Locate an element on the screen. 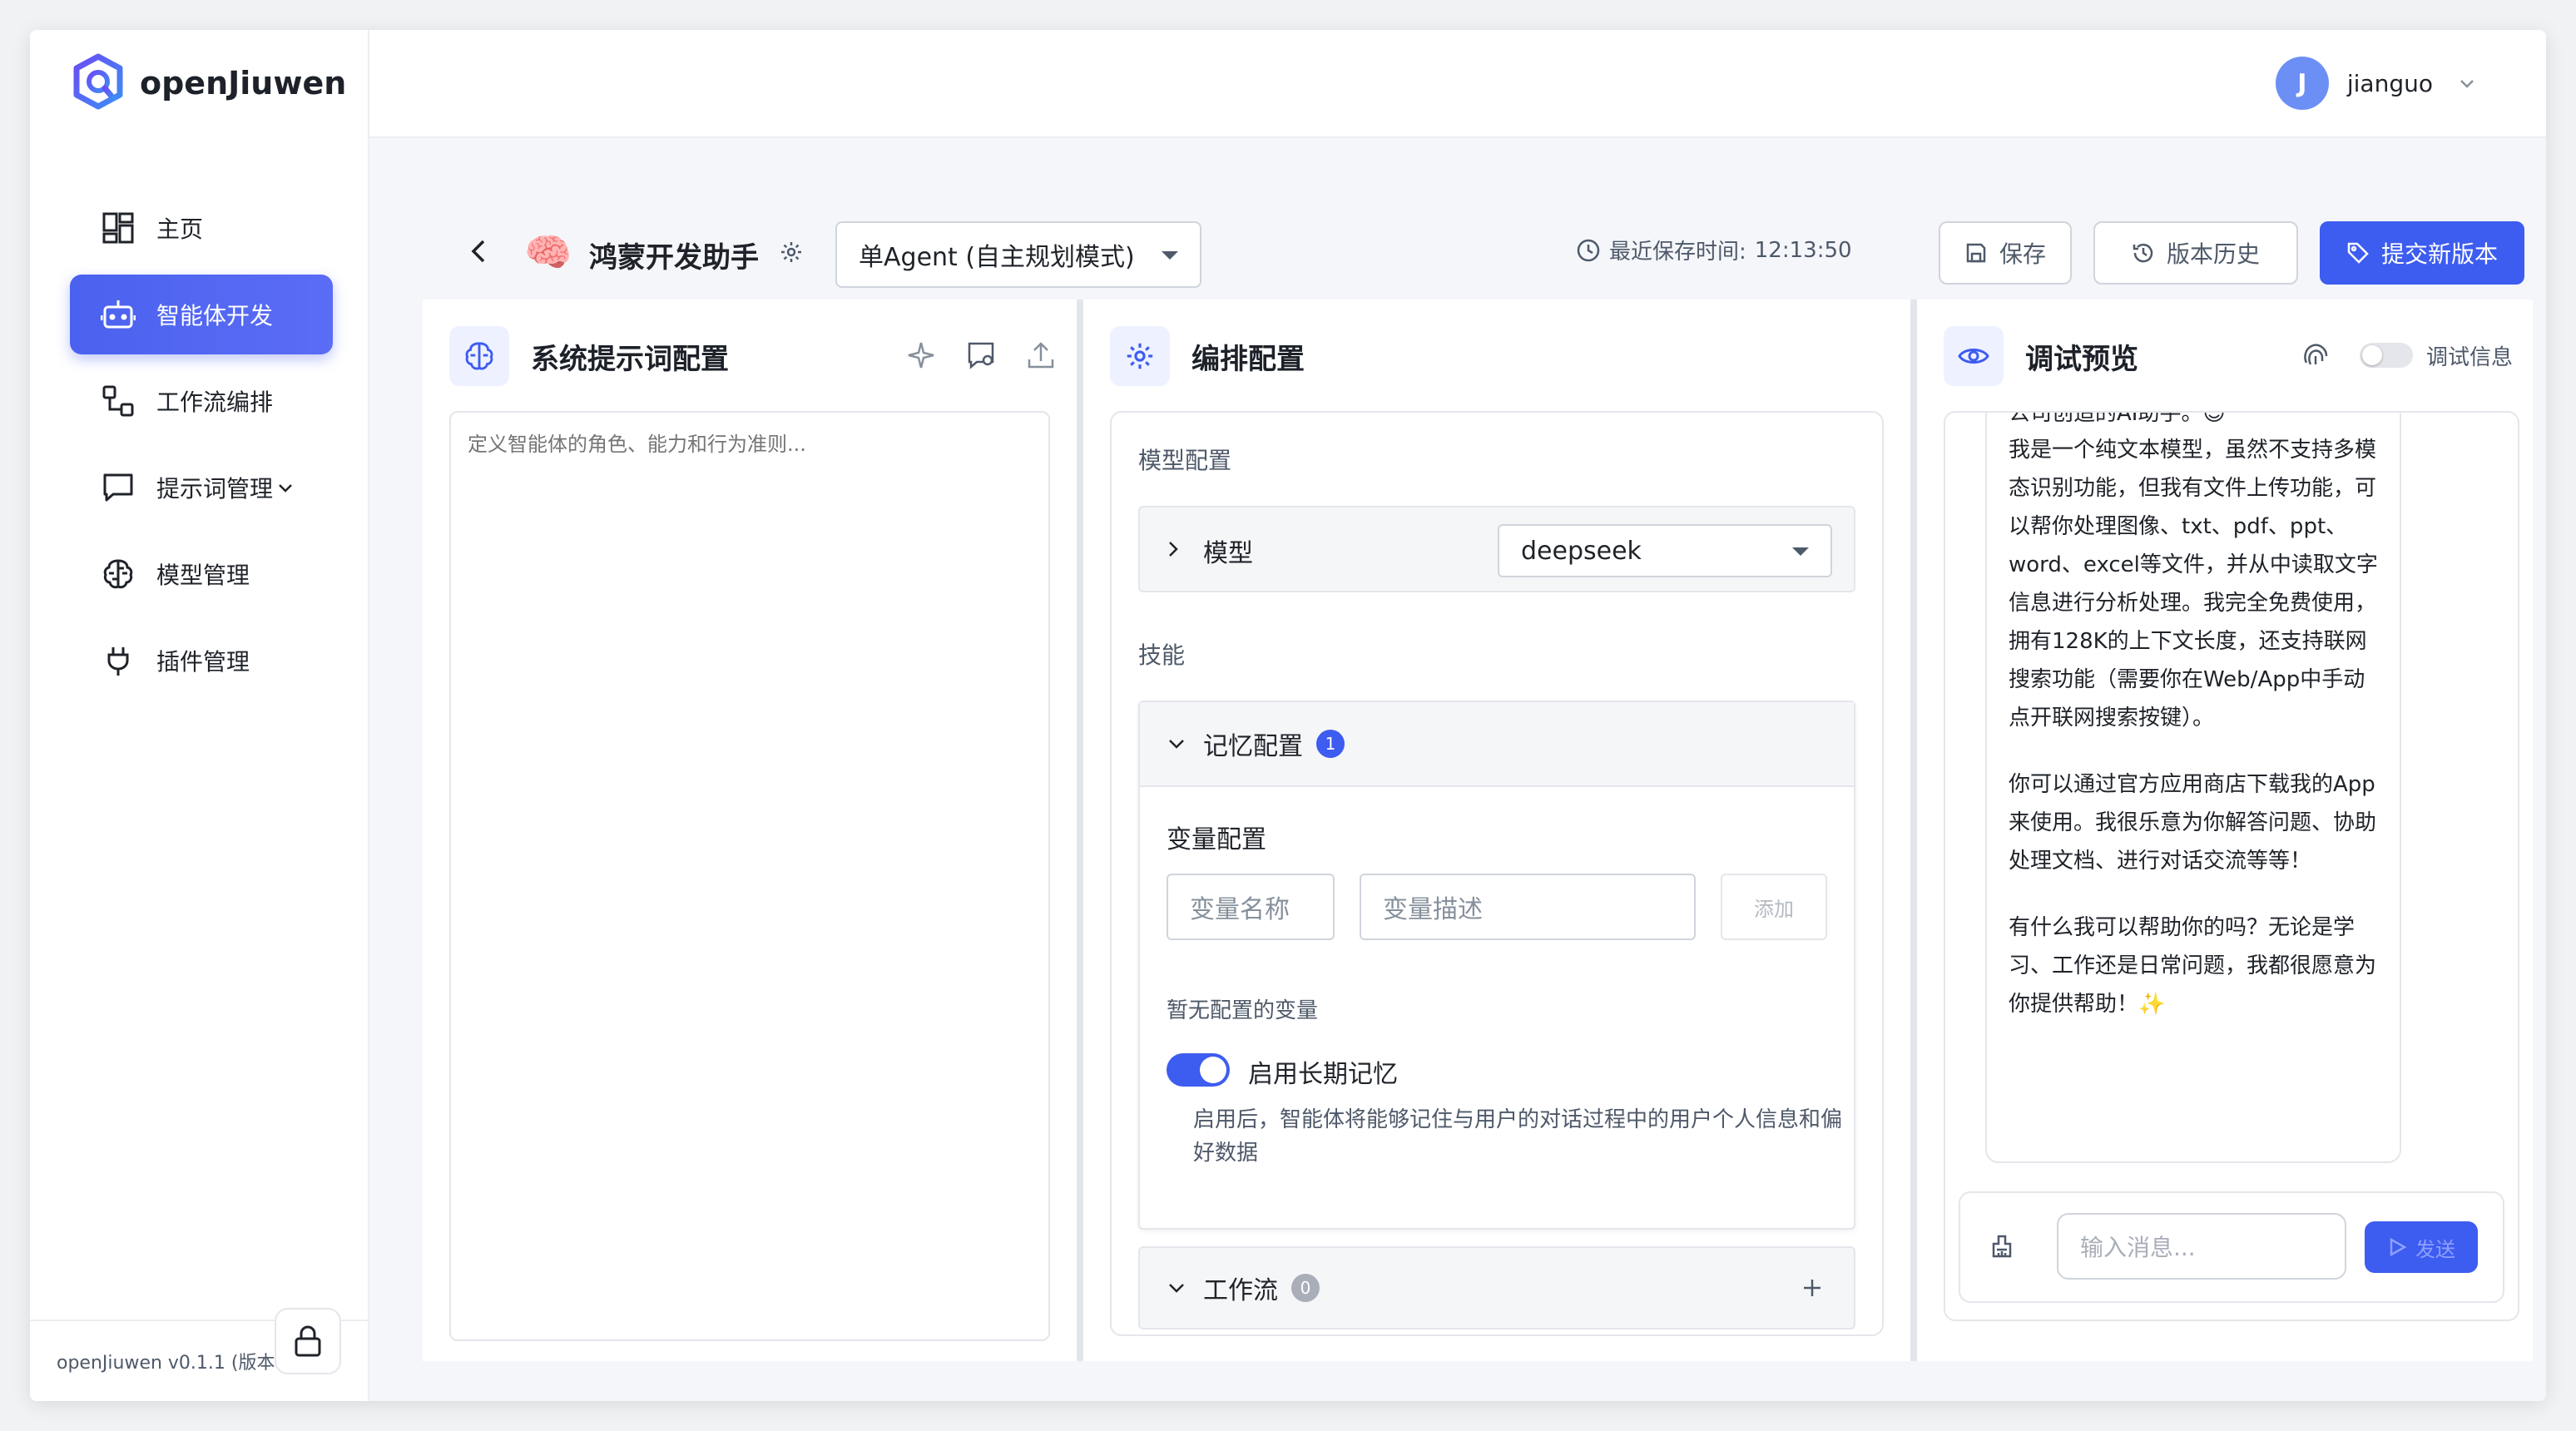 The image size is (2576, 1431). panel-header: 调试预览 调试信息 is located at coordinates (2229, 356).